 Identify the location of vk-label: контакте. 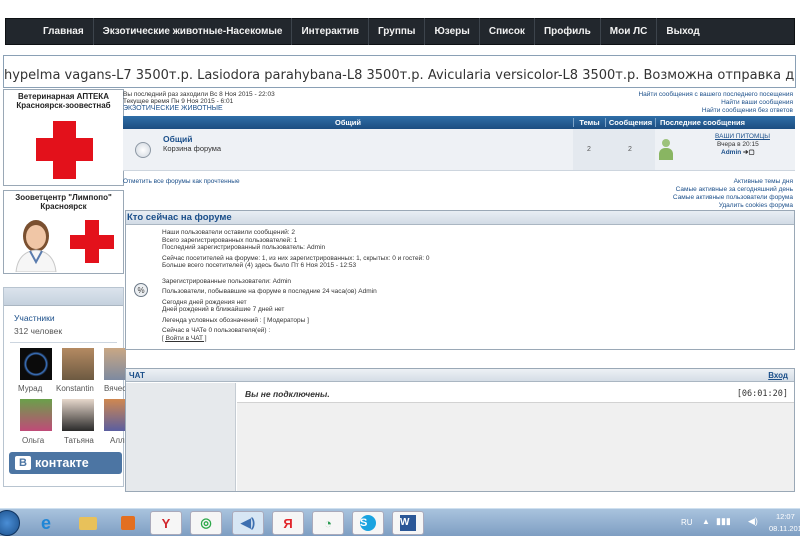
(62, 463).